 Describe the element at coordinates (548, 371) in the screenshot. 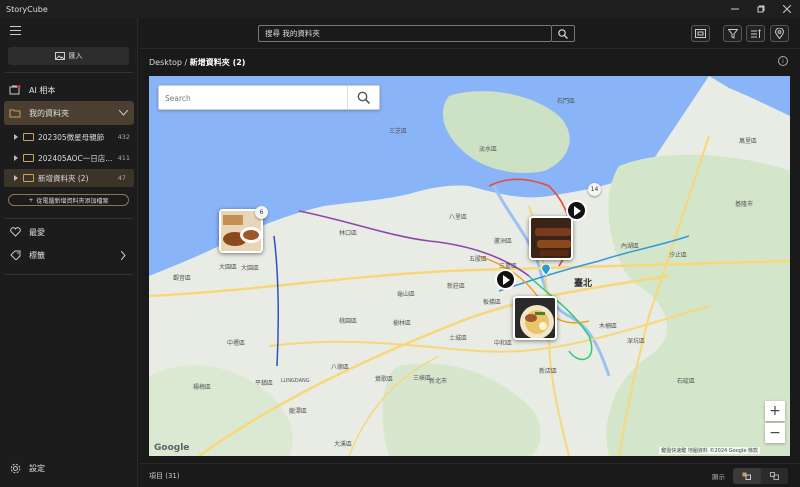

I see `map-label: 新店區` at that location.